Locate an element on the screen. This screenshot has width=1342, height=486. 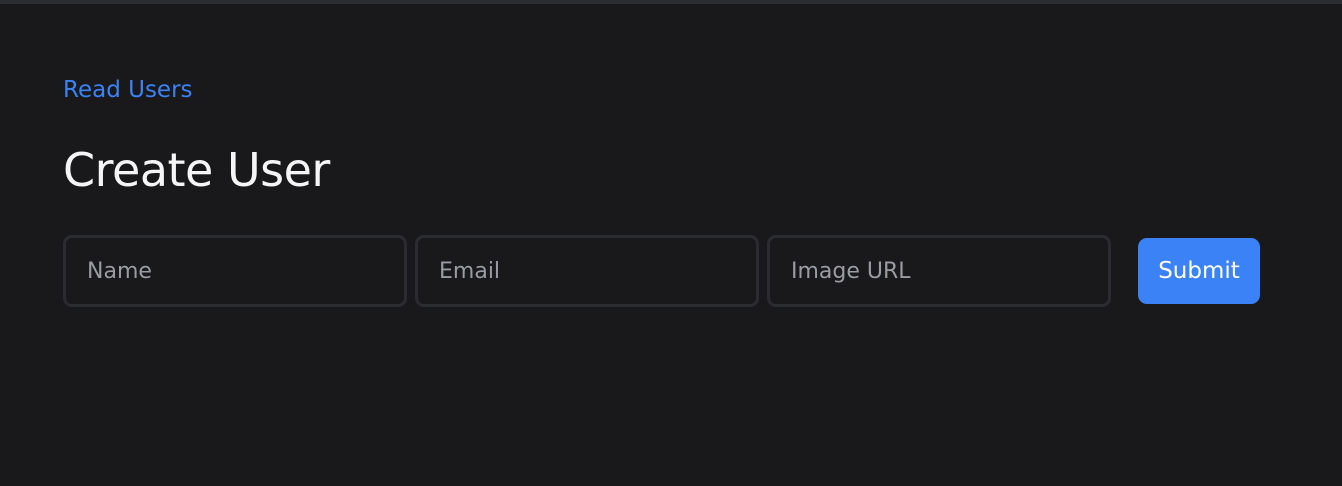
image-url-input is located at coordinates (939, 271).